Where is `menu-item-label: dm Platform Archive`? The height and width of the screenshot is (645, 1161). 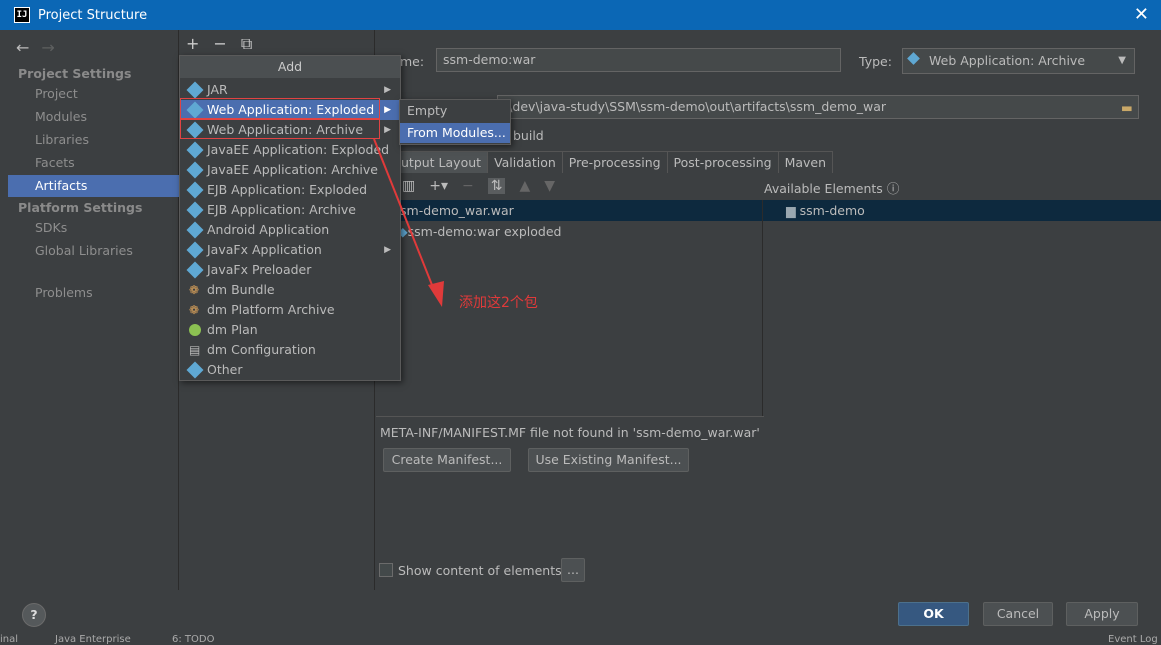 menu-item-label: dm Platform Archive is located at coordinates (271, 309).